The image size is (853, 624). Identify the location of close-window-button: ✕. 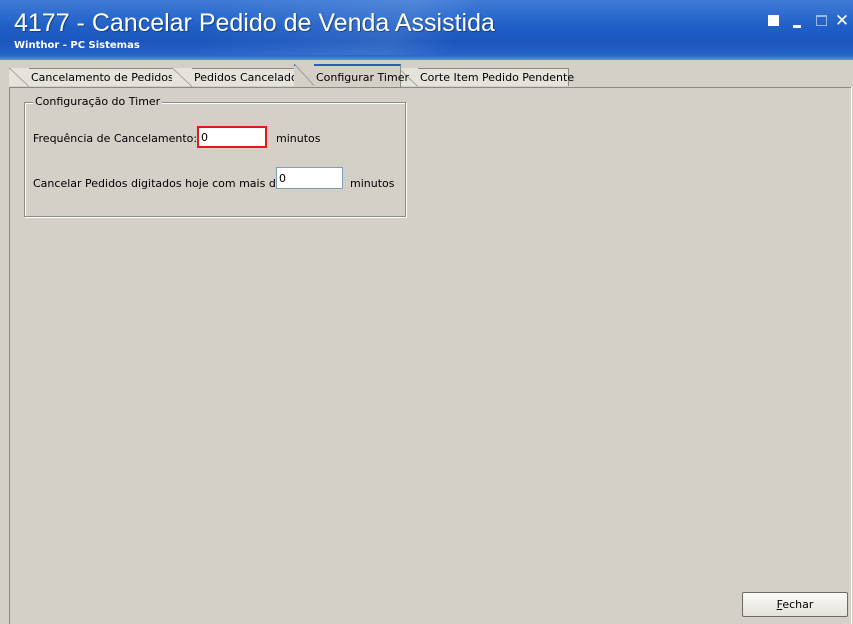
(842, 21).